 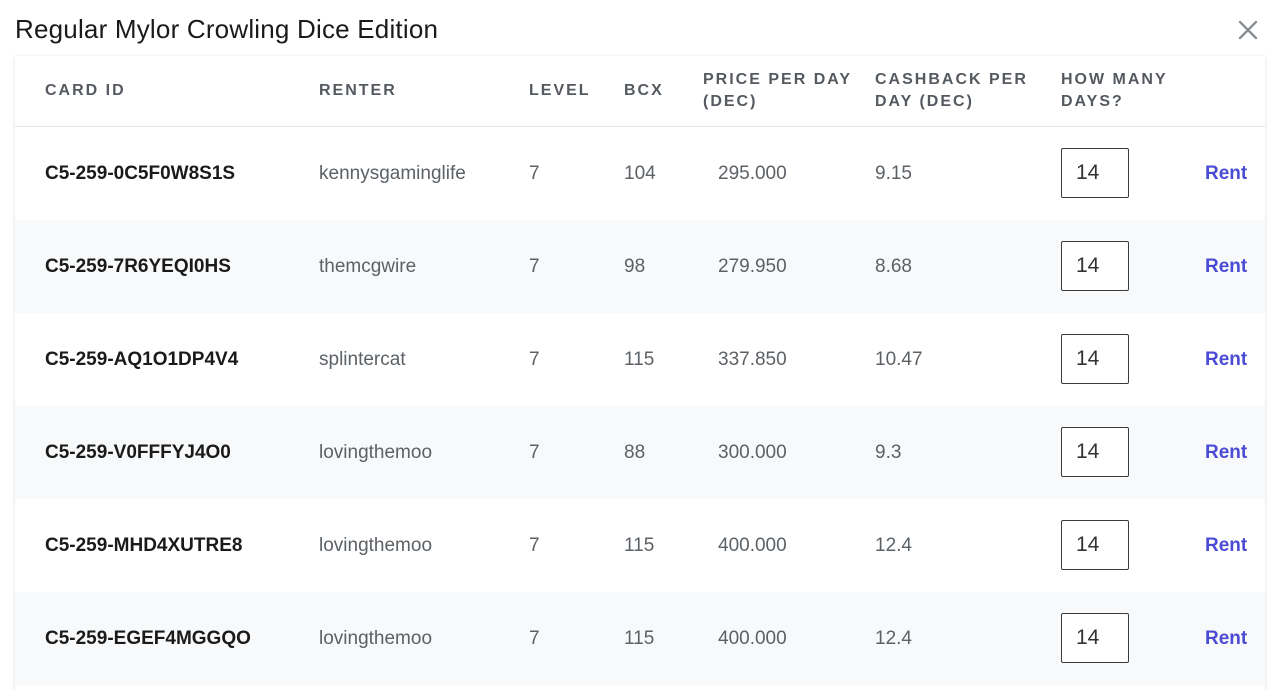 What do you see at coordinates (1114, 79) in the screenshot?
I see `header-days-line1: HOW MANY` at bounding box center [1114, 79].